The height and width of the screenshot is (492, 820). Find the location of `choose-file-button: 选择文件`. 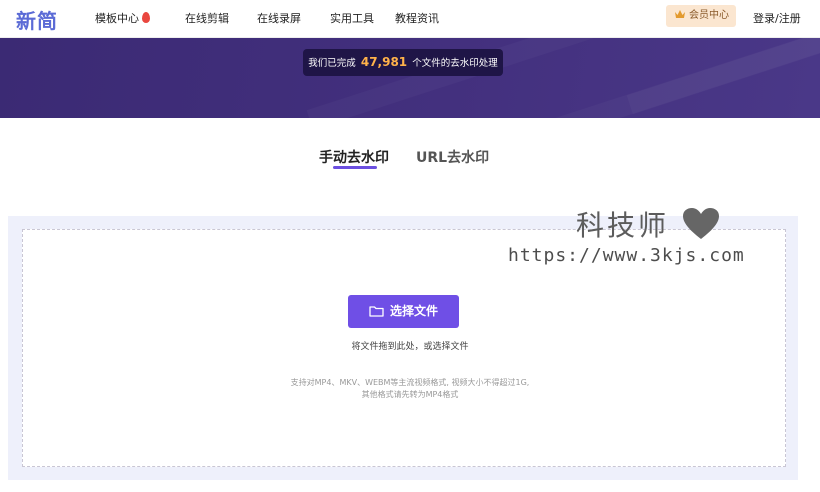

choose-file-button: 选择文件 is located at coordinates (403, 311).